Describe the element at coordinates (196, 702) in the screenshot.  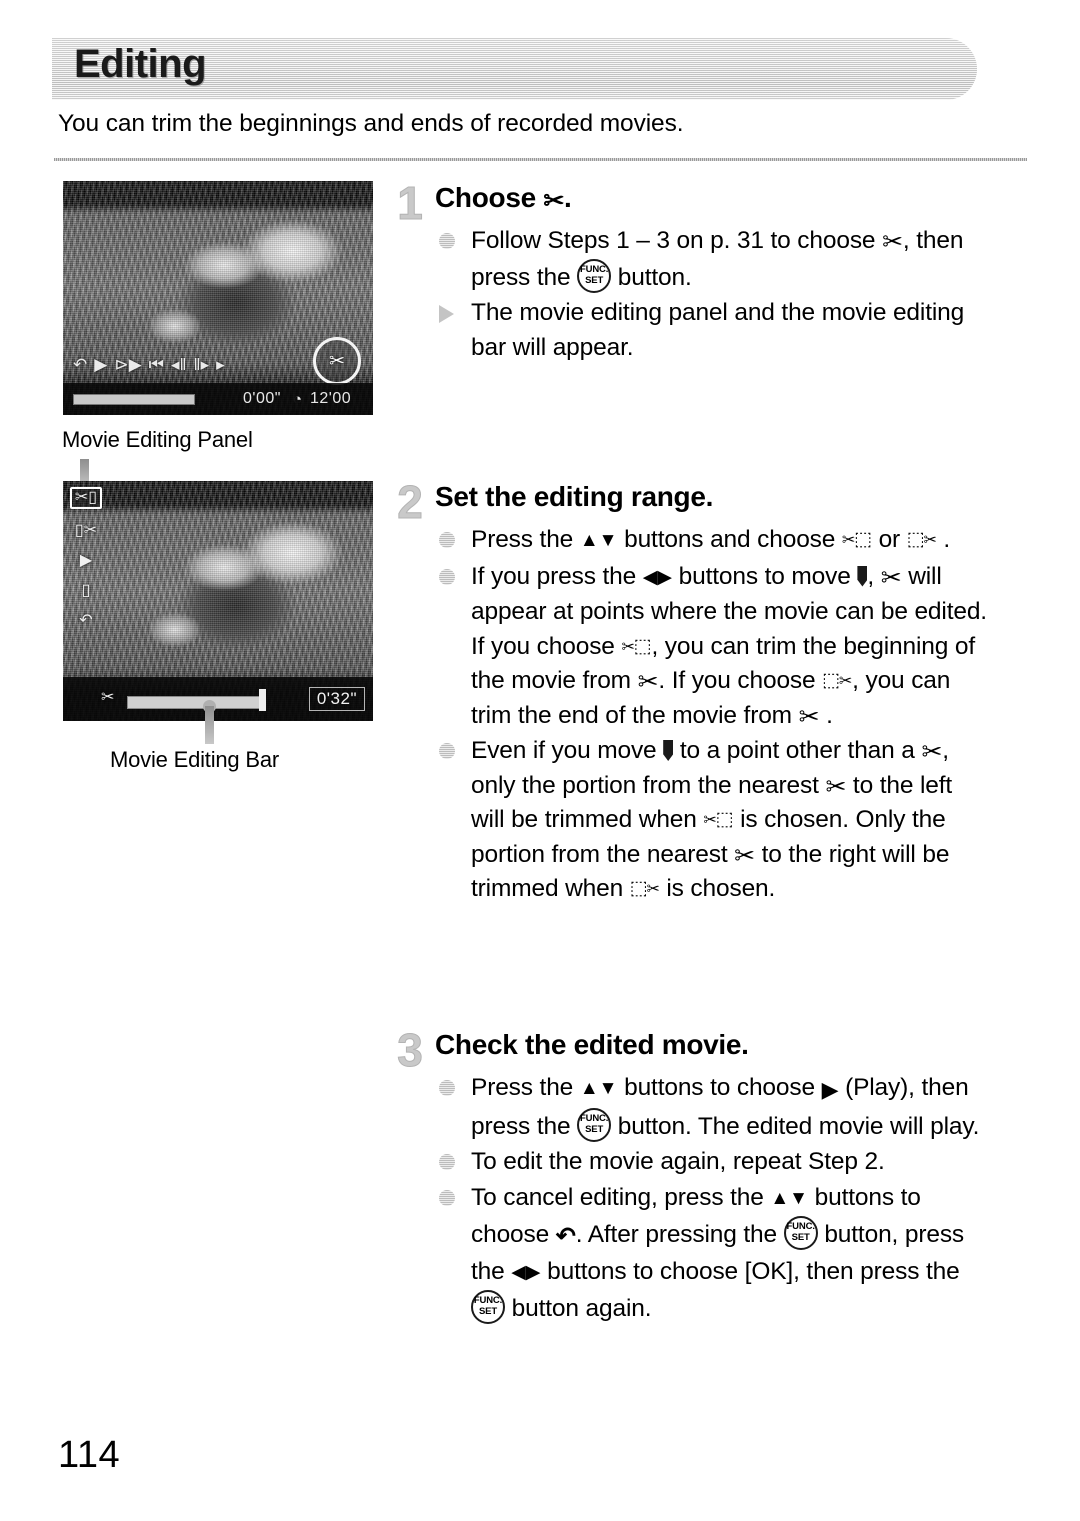
I see `editing-bar-track` at that location.